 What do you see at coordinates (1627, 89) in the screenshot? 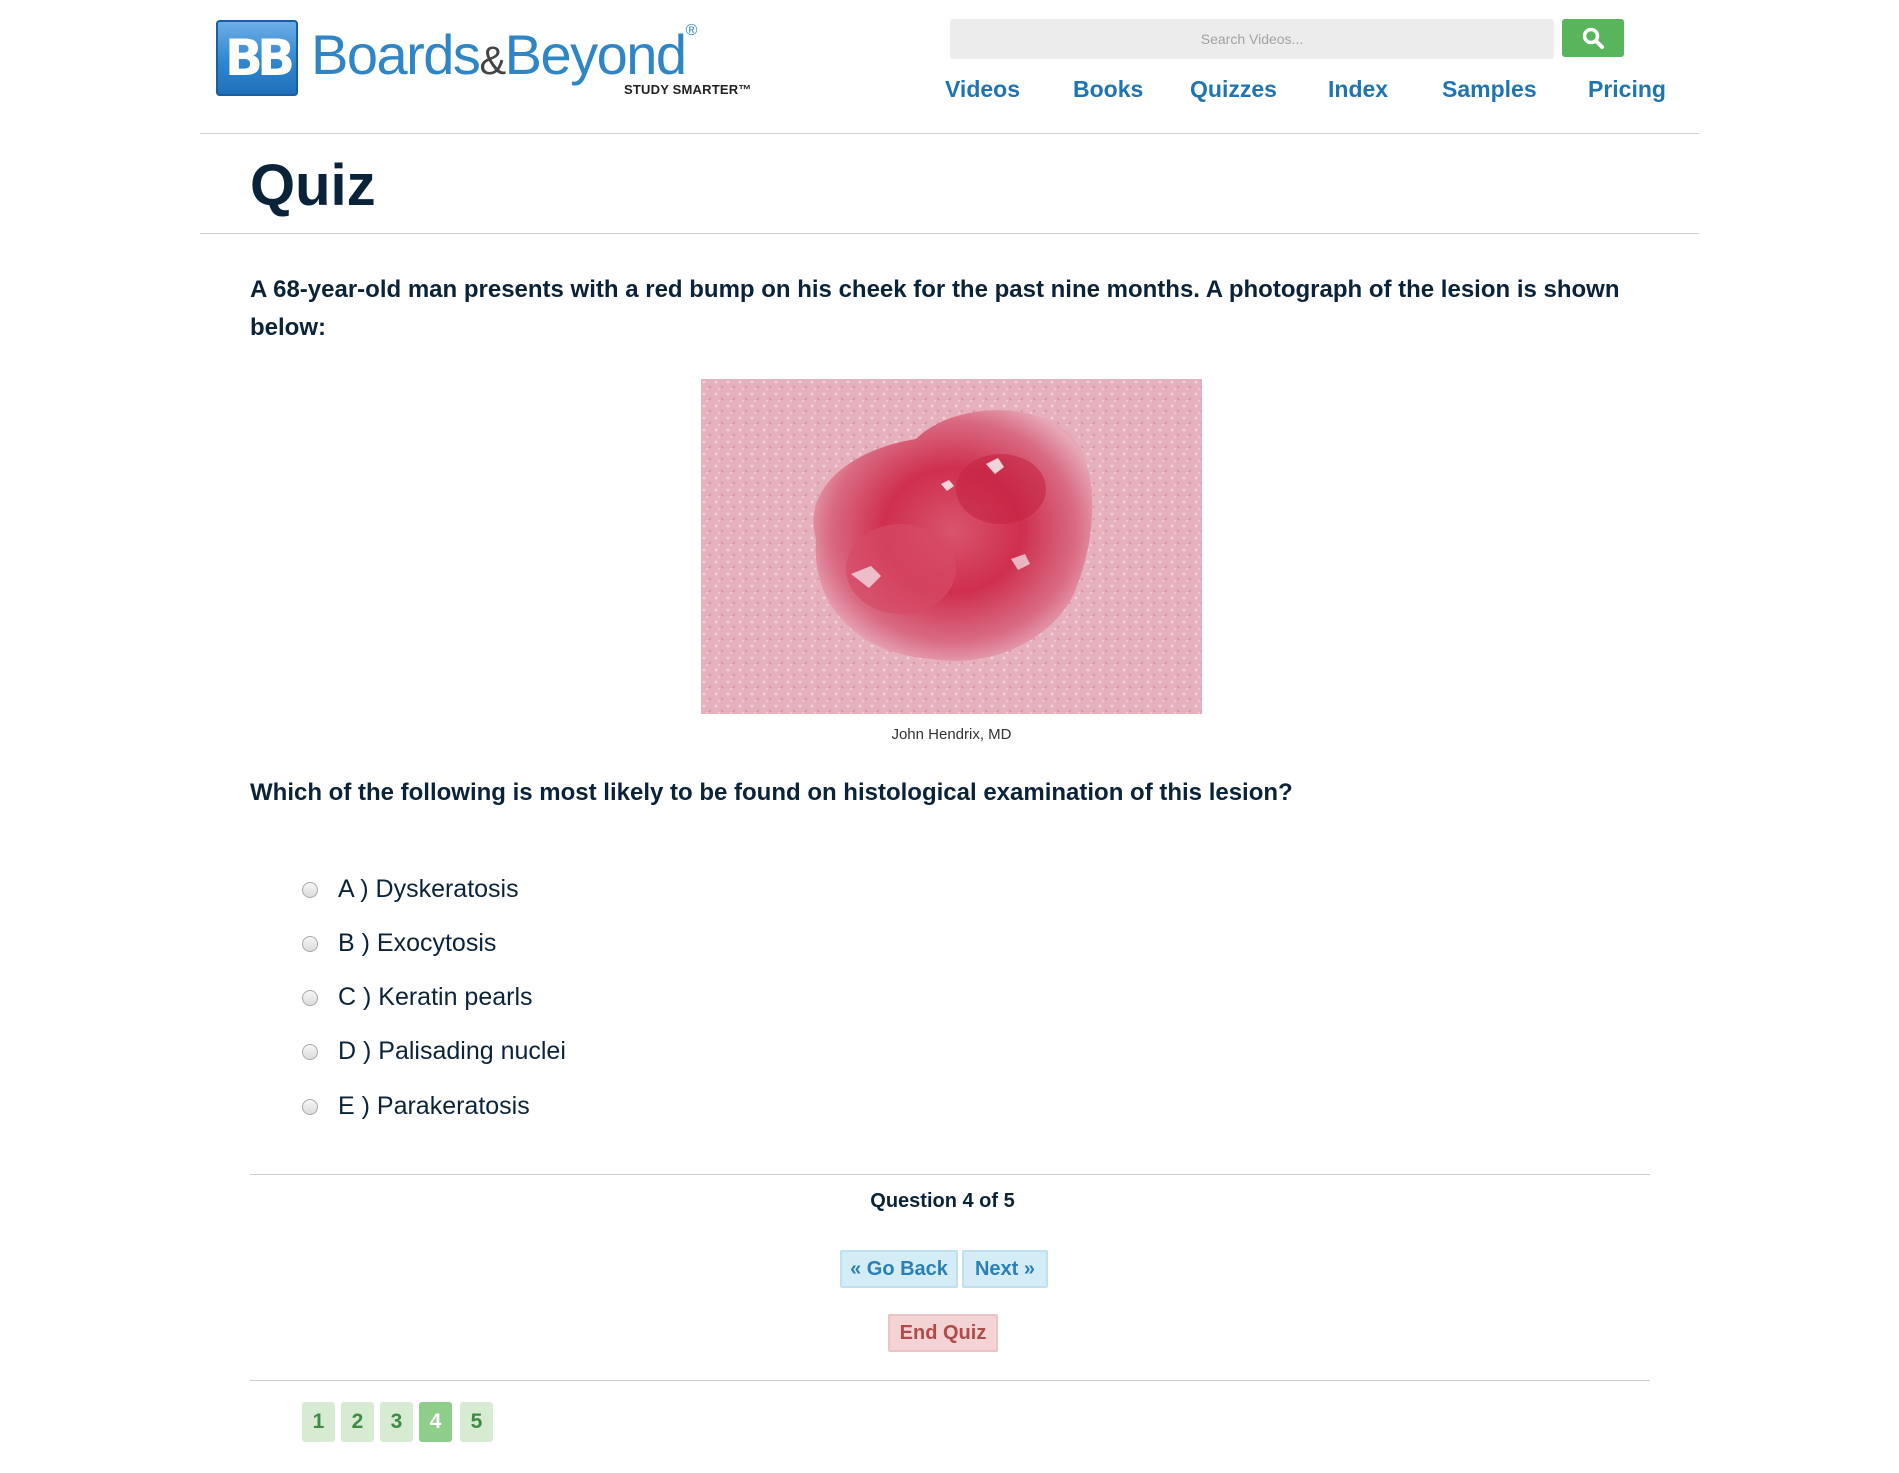
I see `nav-pricing: Pricing` at bounding box center [1627, 89].